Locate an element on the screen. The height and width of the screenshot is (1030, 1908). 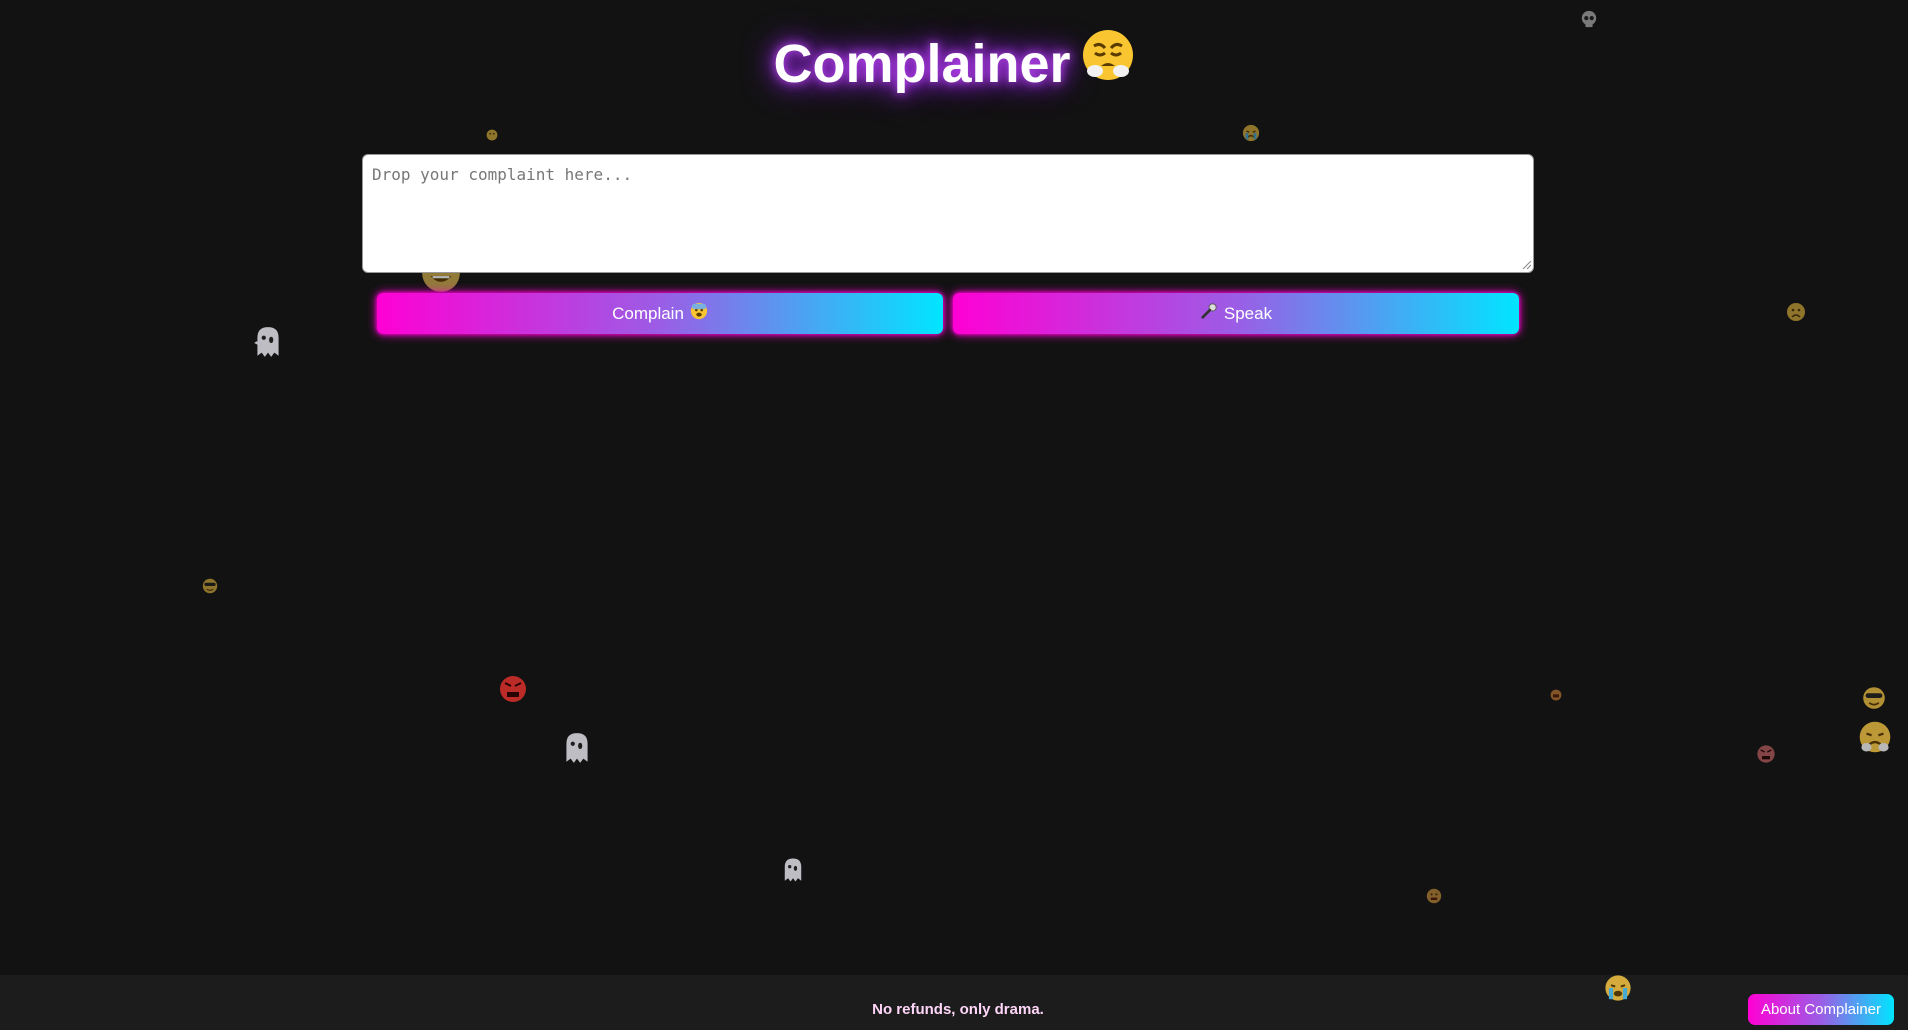
footer-tagline: No refunds, only drama. is located at coordinates (958, 1009).